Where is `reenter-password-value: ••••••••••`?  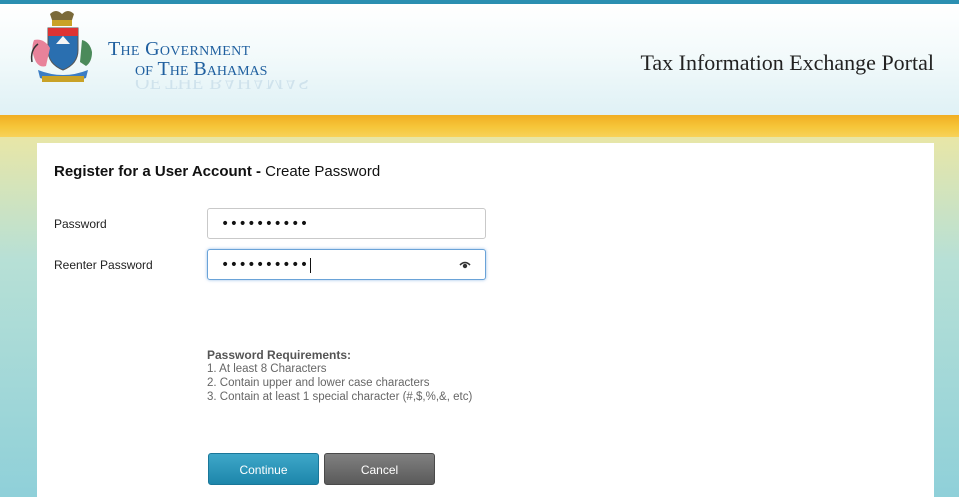
reenter-password-value: •••••••••• is located at coordinates (266, 265).